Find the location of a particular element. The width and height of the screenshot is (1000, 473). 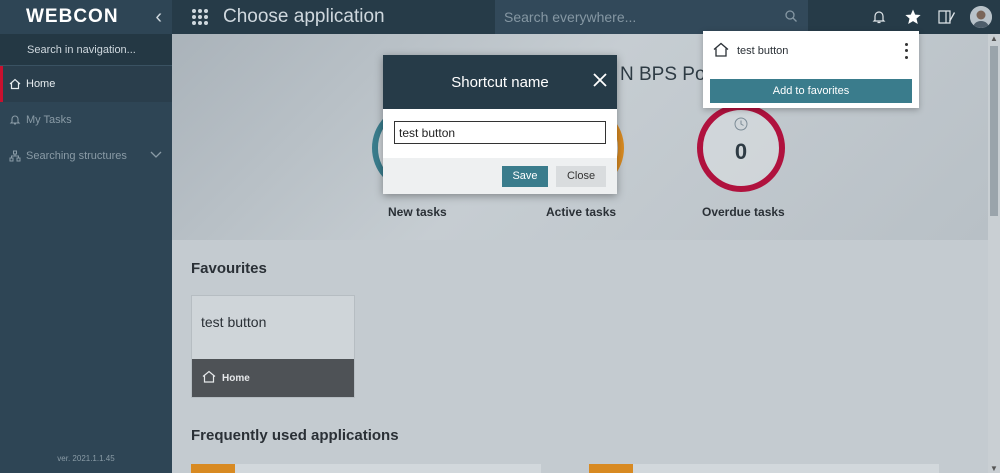

favorites-star-icon is located at coordinates (913, 17).